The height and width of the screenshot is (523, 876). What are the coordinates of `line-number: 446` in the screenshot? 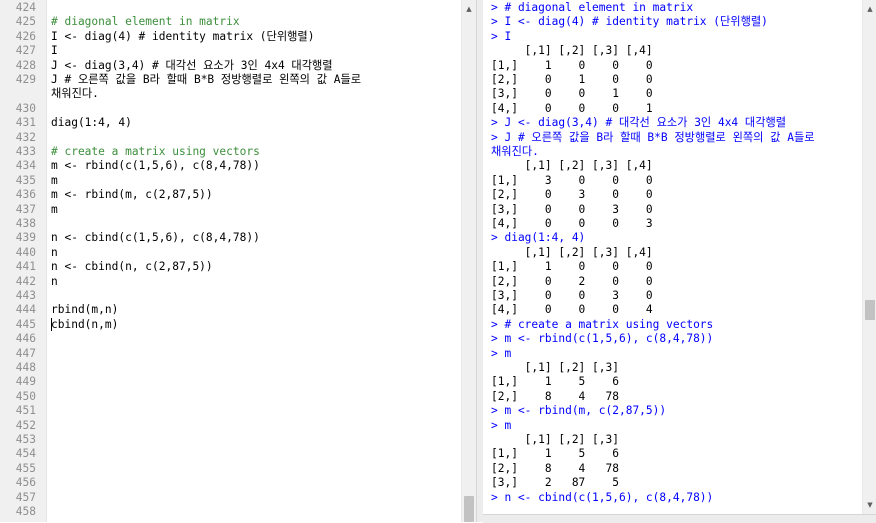 It's located at (25, 339).